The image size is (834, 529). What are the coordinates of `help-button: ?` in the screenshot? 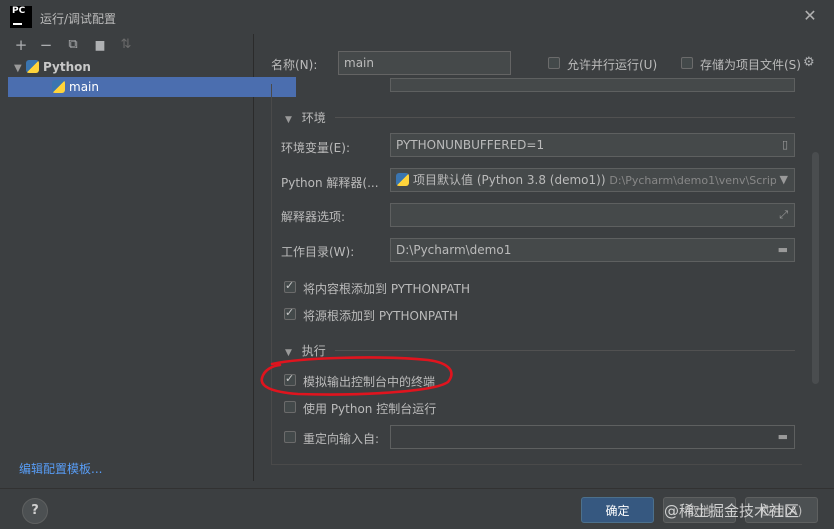 It's located at (35, 511).